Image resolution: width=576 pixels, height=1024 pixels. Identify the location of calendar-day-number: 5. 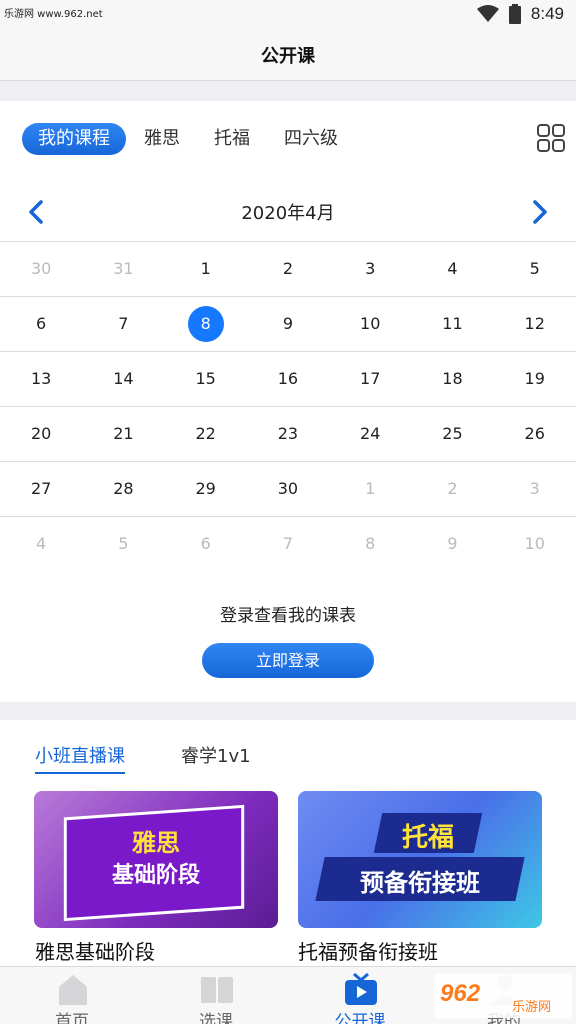
(534, 268).